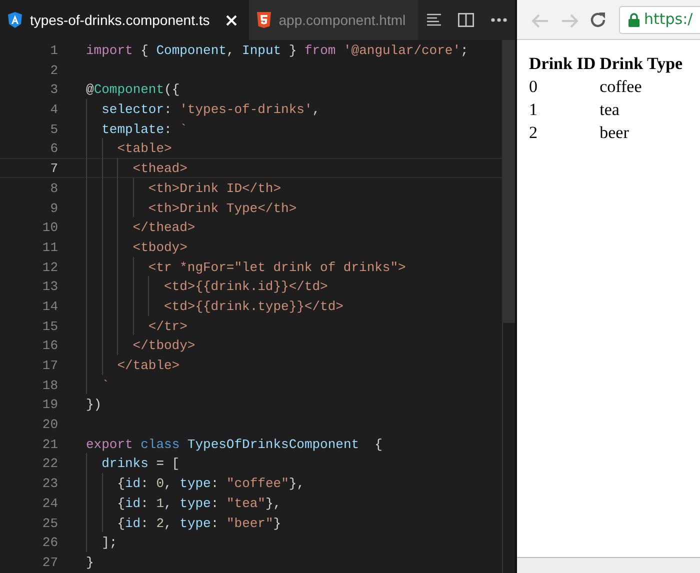  Describe the element at coordinates (49, 267) in the screenshot. I see `line-number: 12` at that location.